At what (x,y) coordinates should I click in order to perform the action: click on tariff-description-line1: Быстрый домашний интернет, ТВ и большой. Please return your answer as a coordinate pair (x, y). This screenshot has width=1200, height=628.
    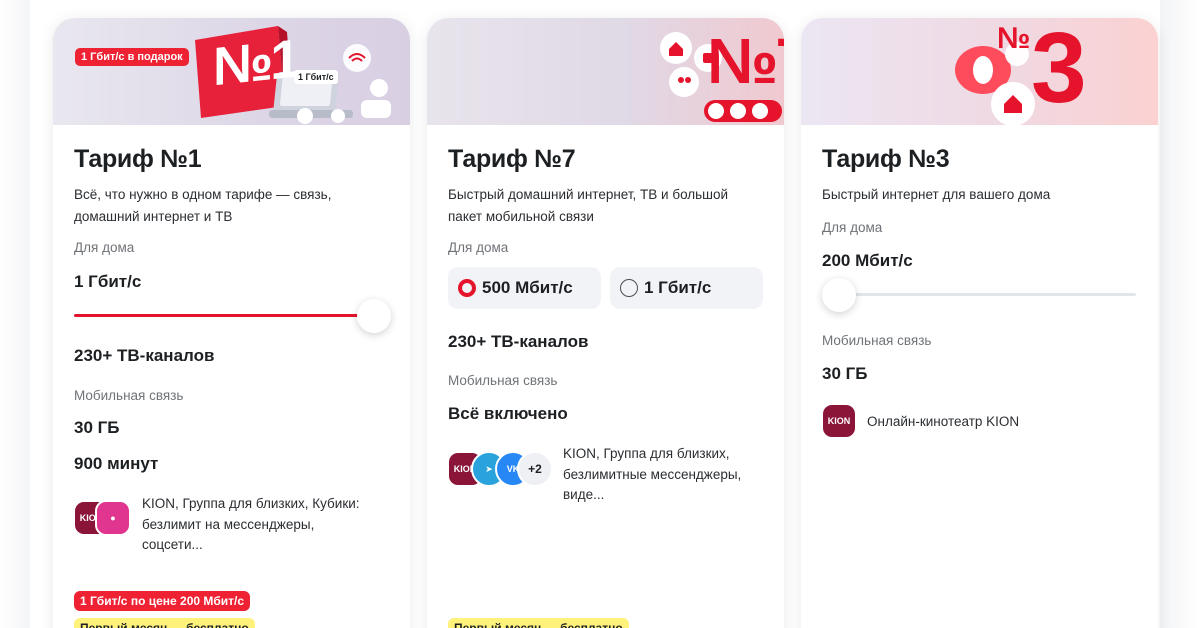
    Looking at the image, I should click on (588, 194).